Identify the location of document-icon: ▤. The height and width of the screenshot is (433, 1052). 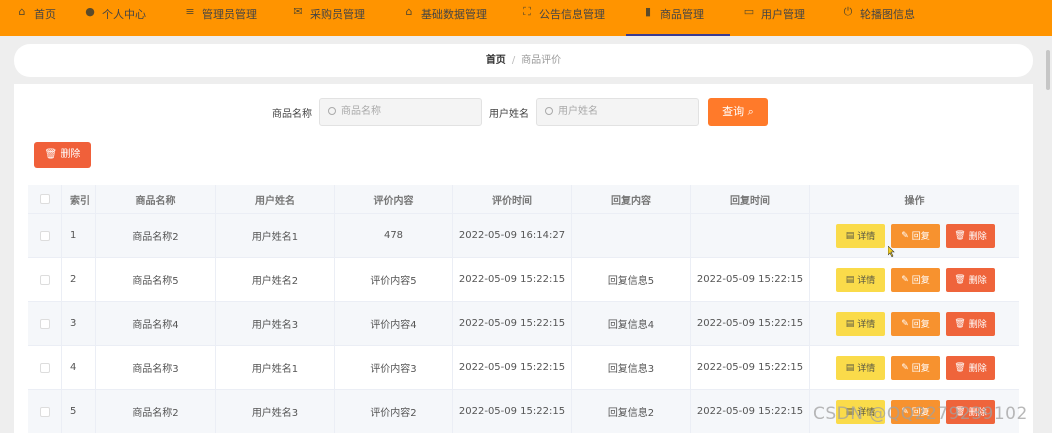
(850, 323).